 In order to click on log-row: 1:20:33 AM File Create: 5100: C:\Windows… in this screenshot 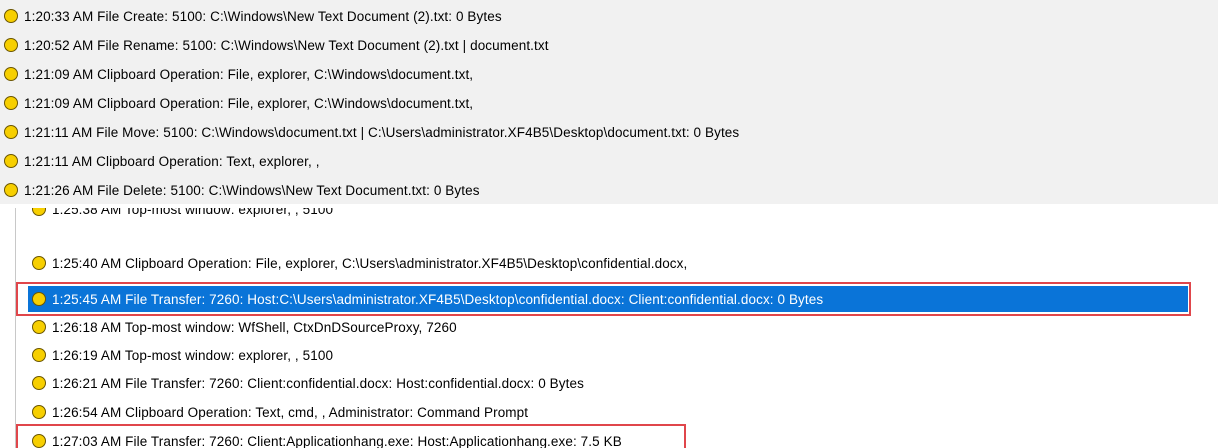, I will do `click(609, 16)`.